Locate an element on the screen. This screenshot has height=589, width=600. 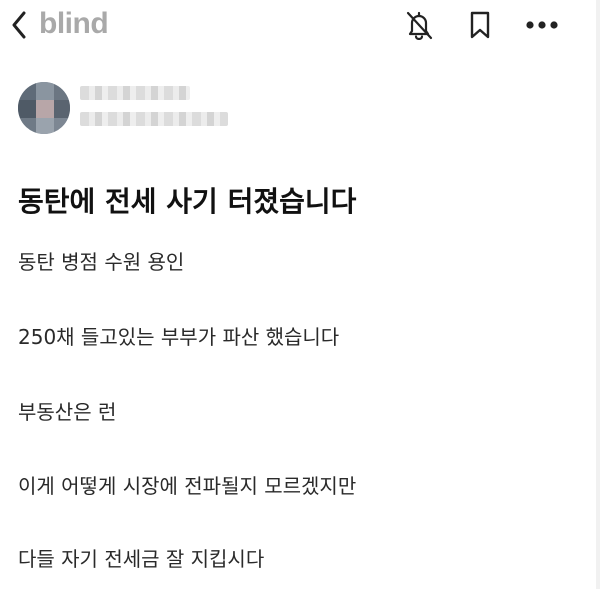
bookmark-button is located at coordinates (480, 25).